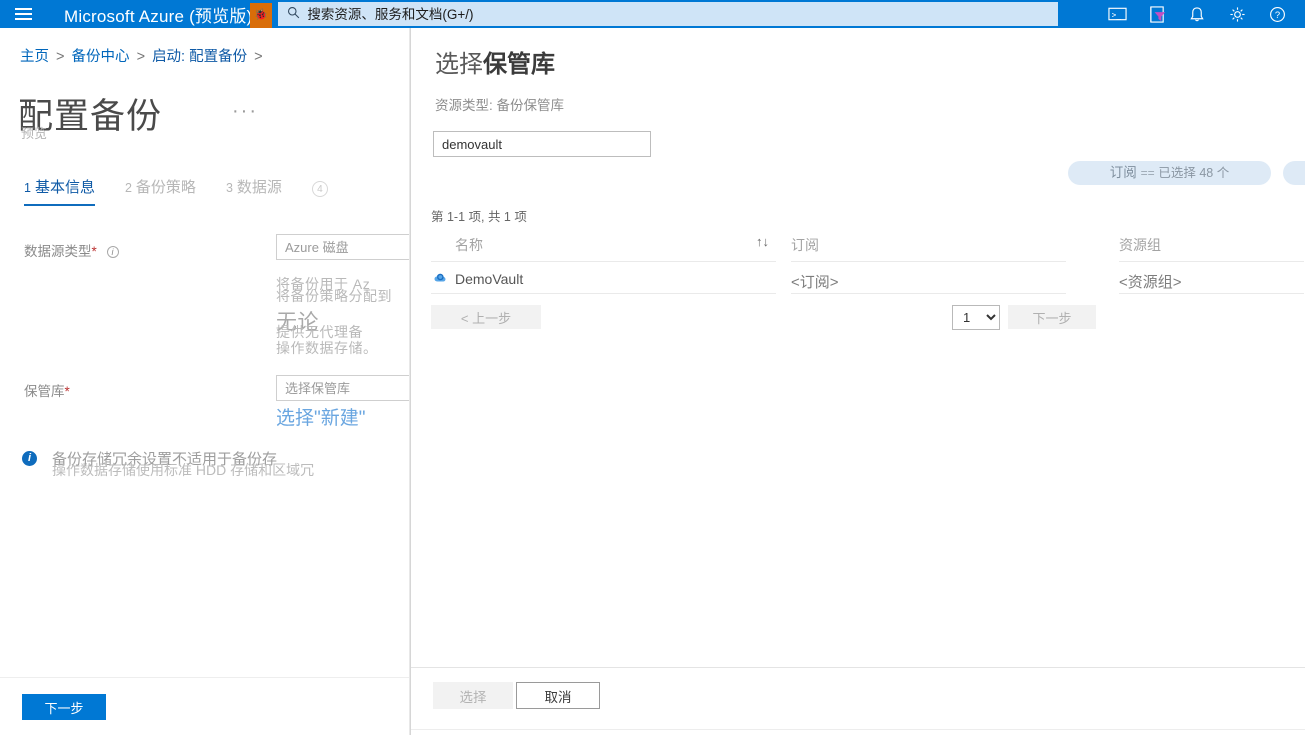 Image resolution: width=1305 pixels, height=735 pixels. I want to click on filter-subscription-value: 已选择 48 个, so click(1194, 173).